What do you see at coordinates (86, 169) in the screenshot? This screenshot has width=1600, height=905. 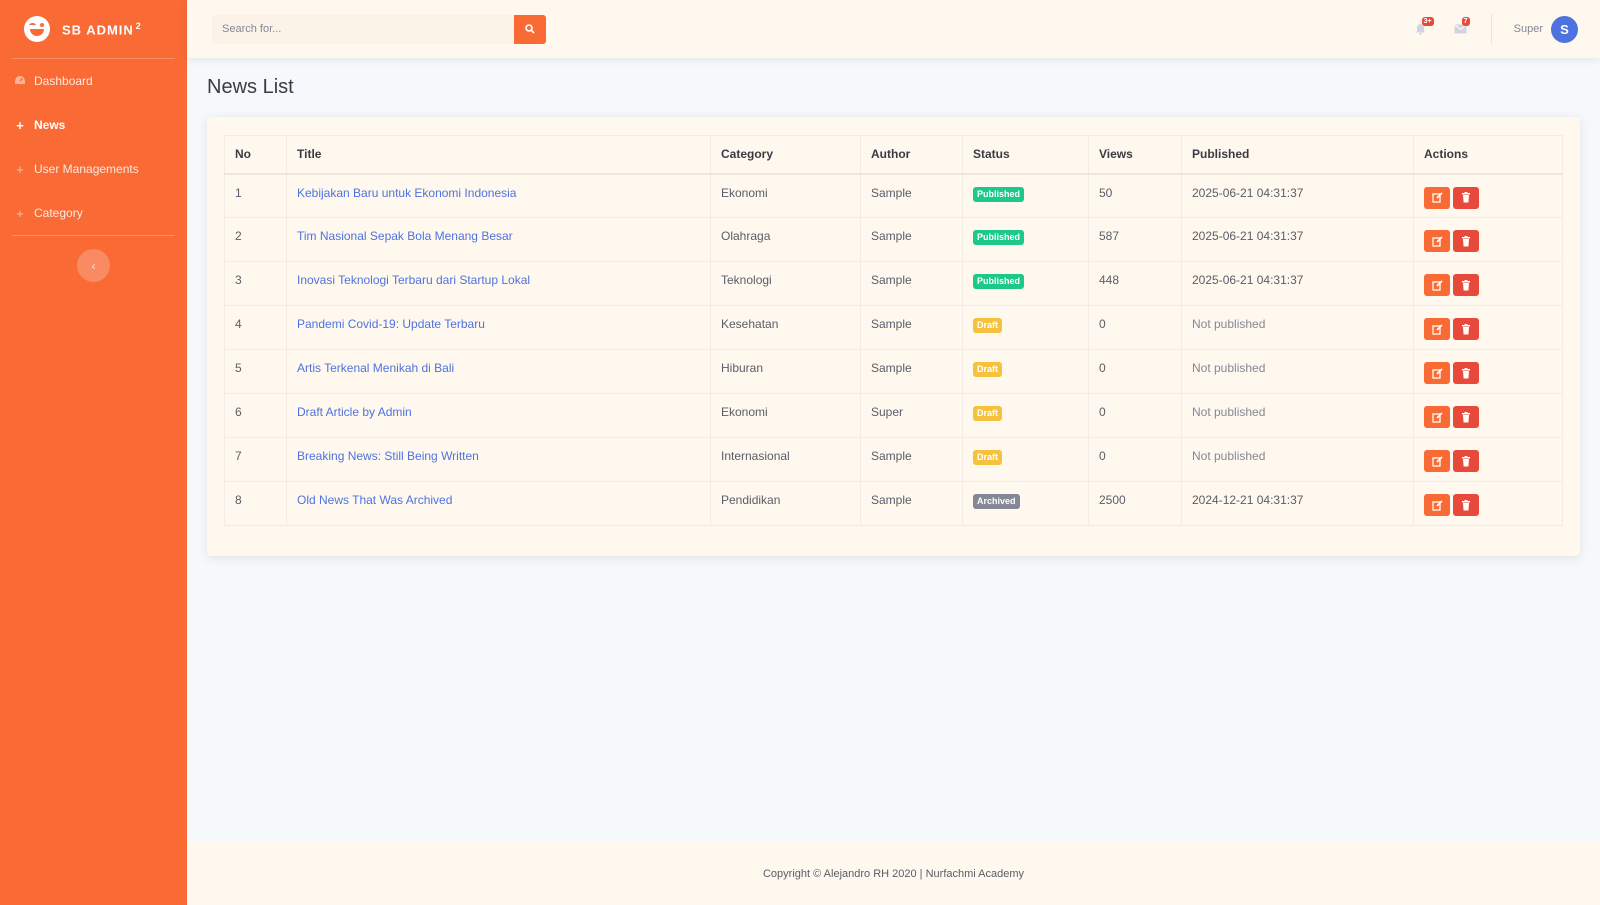 I see `sidebar-item-label: User Managements` at bounding box center [86, 169].